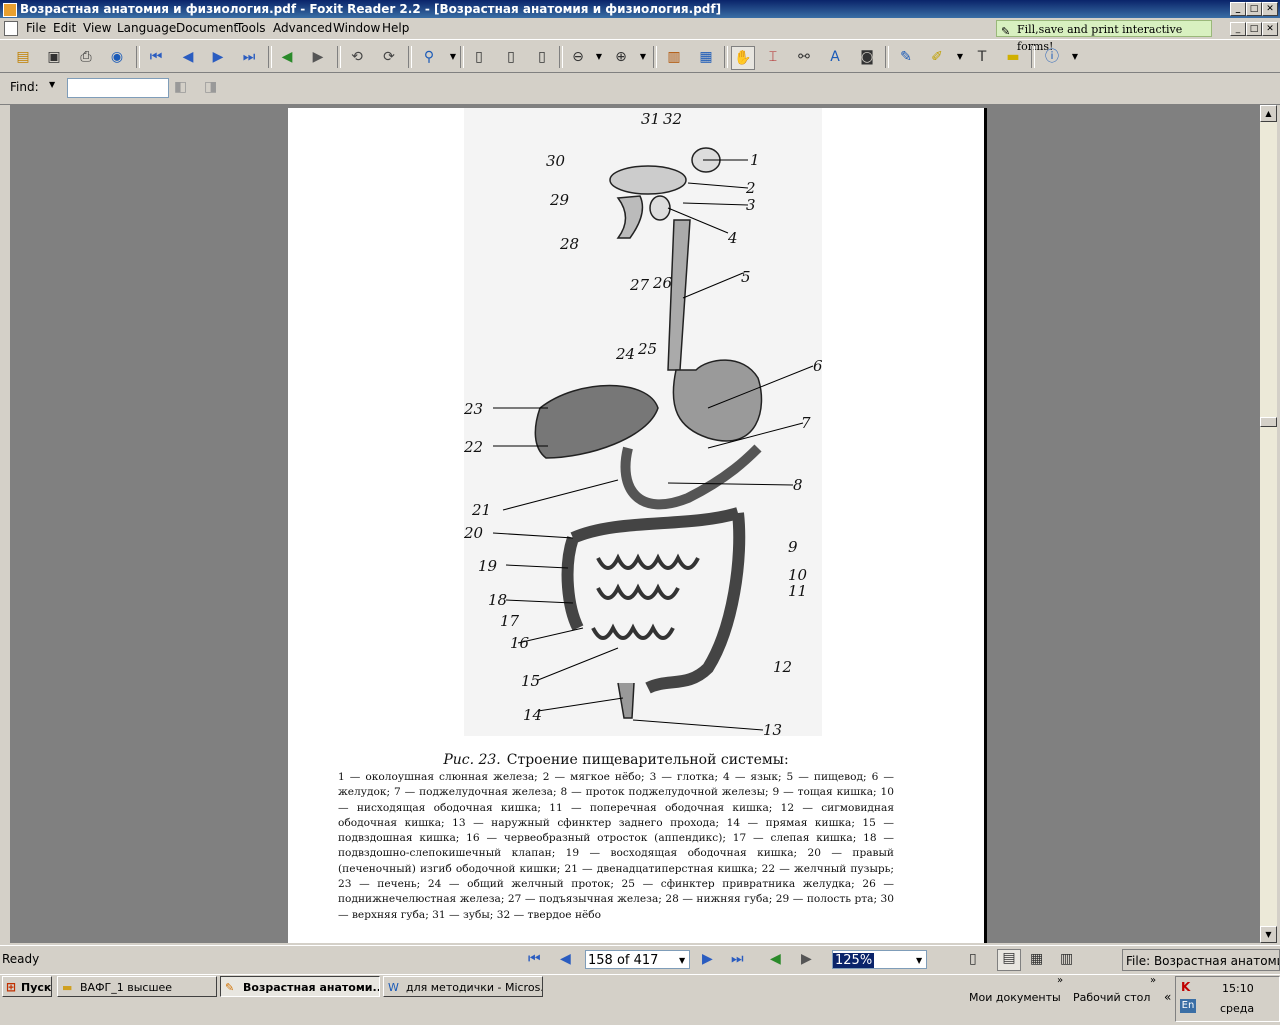 The image size is (1280, 1025). I want to click on taskbar-item-folder: ▬ ВАФГ_1 высшее, so click(137, 986).